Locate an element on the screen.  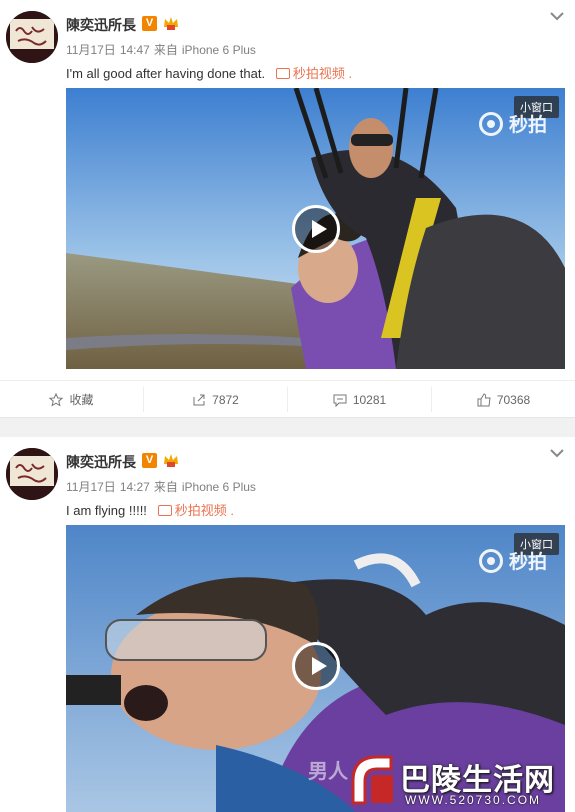
ghost-watermark: 男人 is located at coordinates (328, 772).